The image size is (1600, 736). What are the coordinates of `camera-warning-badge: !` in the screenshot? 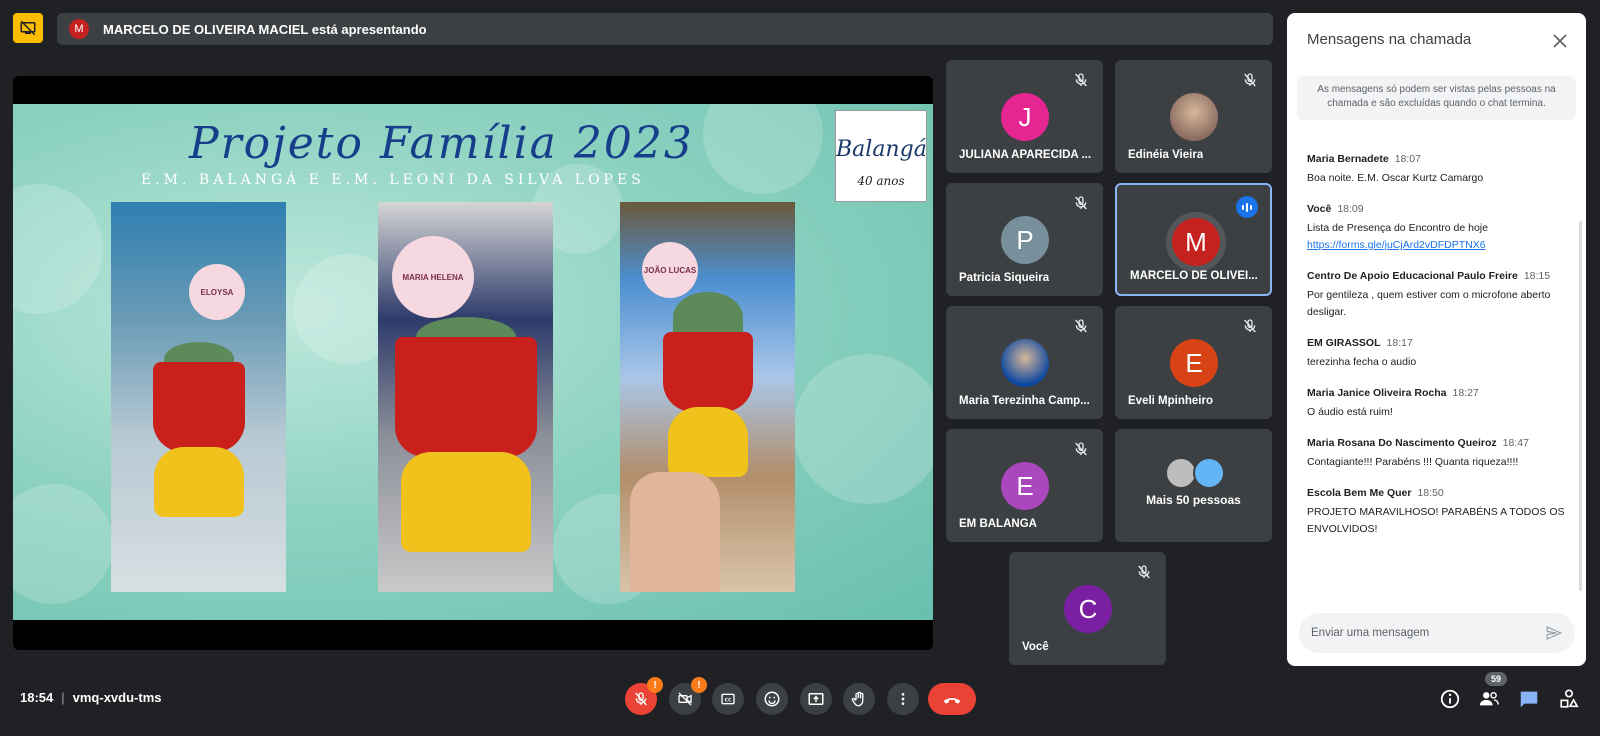 It's located at (699, 685).